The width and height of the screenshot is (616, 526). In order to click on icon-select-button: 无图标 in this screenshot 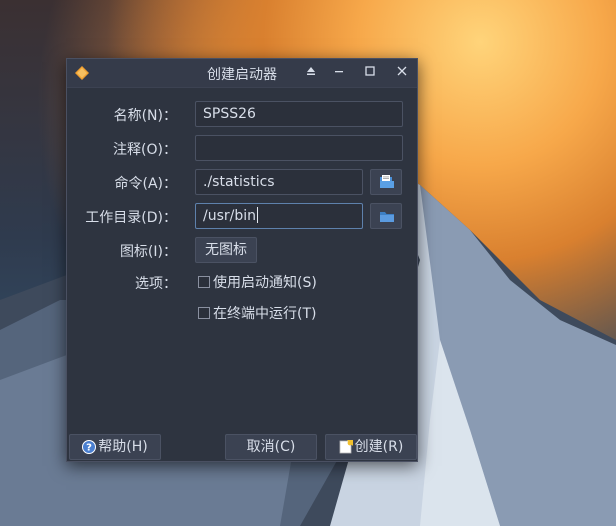, I will do `click(226, 250)`.